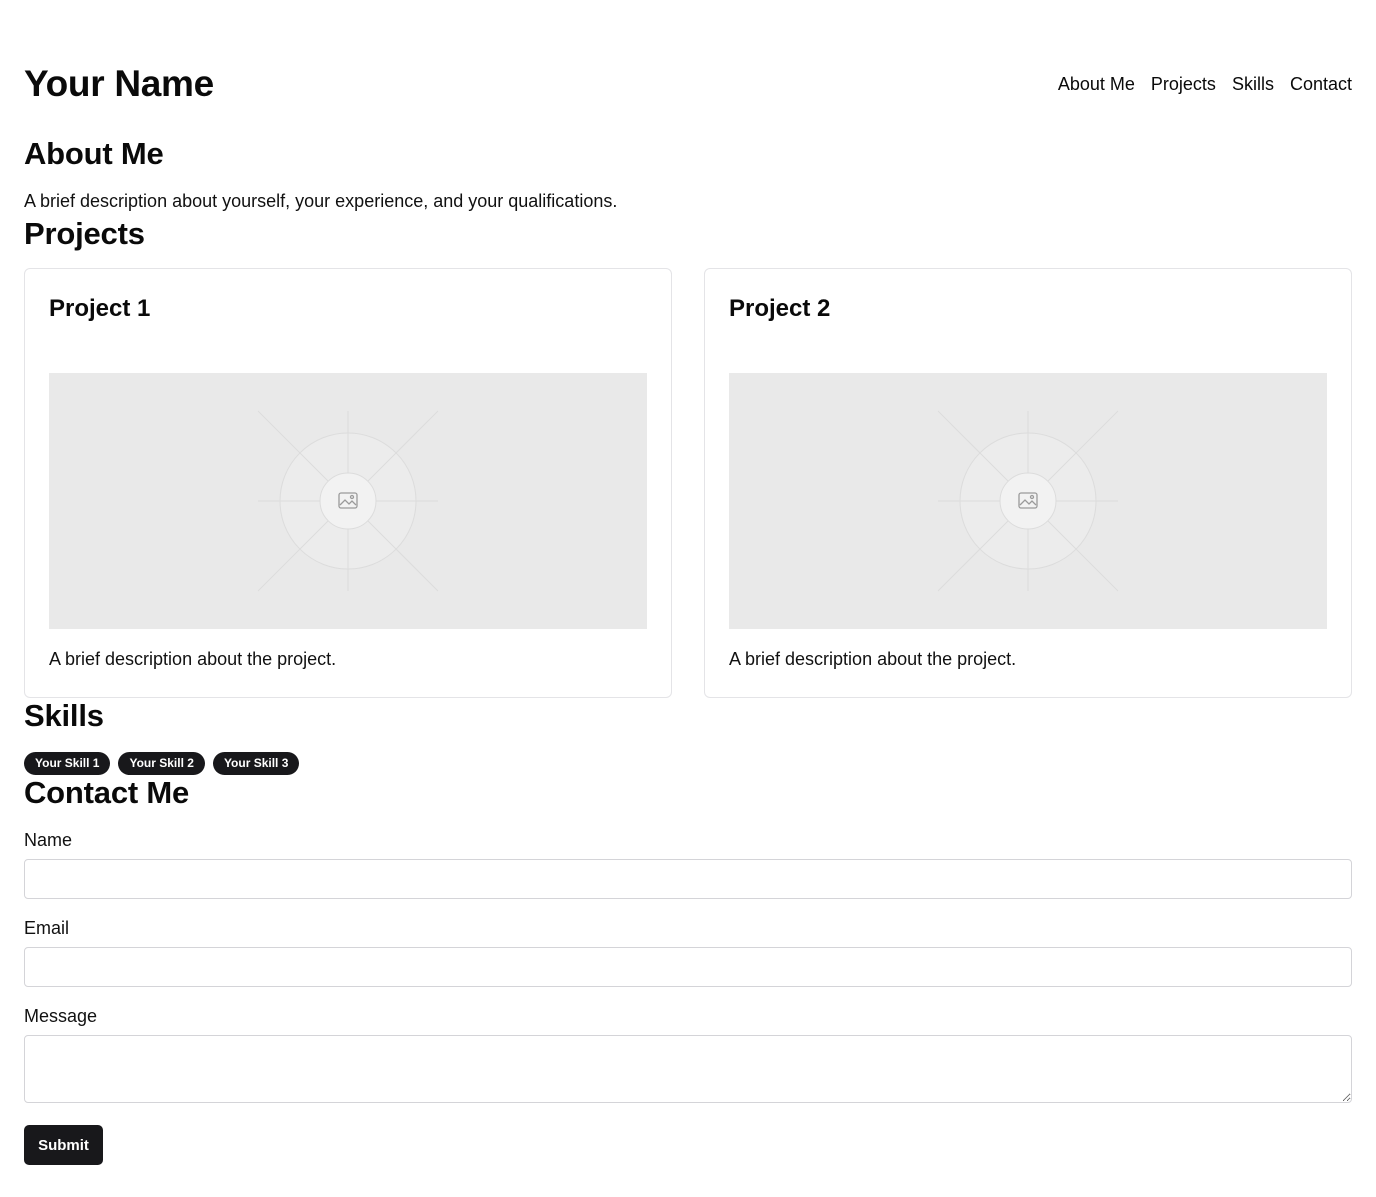 The height and width of the screenshot is (1197, 1376). I want to click on projects-heading: Projects, so click(84, 233).